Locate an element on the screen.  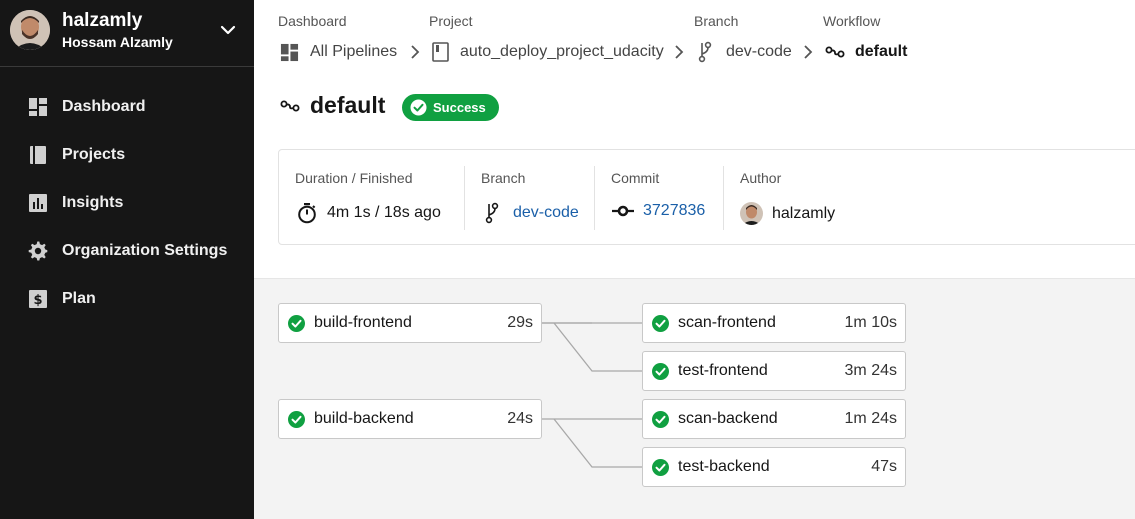
breadcrumb-workflow: default is located at coordinates (866, 52).